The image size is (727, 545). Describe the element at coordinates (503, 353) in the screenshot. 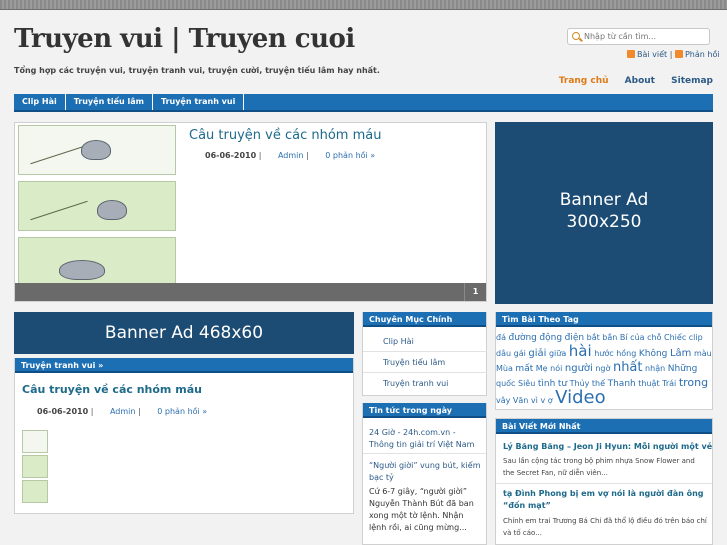

I see `tag-link: dâu` at that location.